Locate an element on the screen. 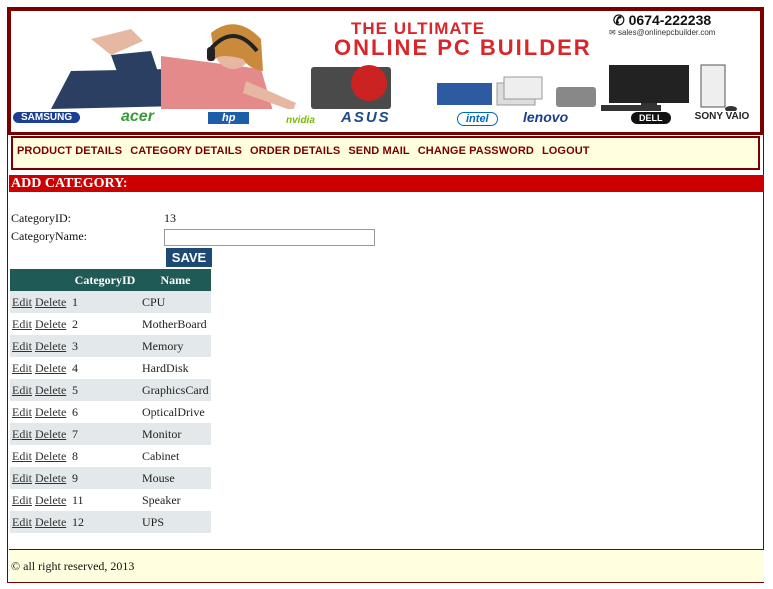 The height and width of the screenshot is (589, 773). row-category-id: 2 is located at coordinates (105, 324).